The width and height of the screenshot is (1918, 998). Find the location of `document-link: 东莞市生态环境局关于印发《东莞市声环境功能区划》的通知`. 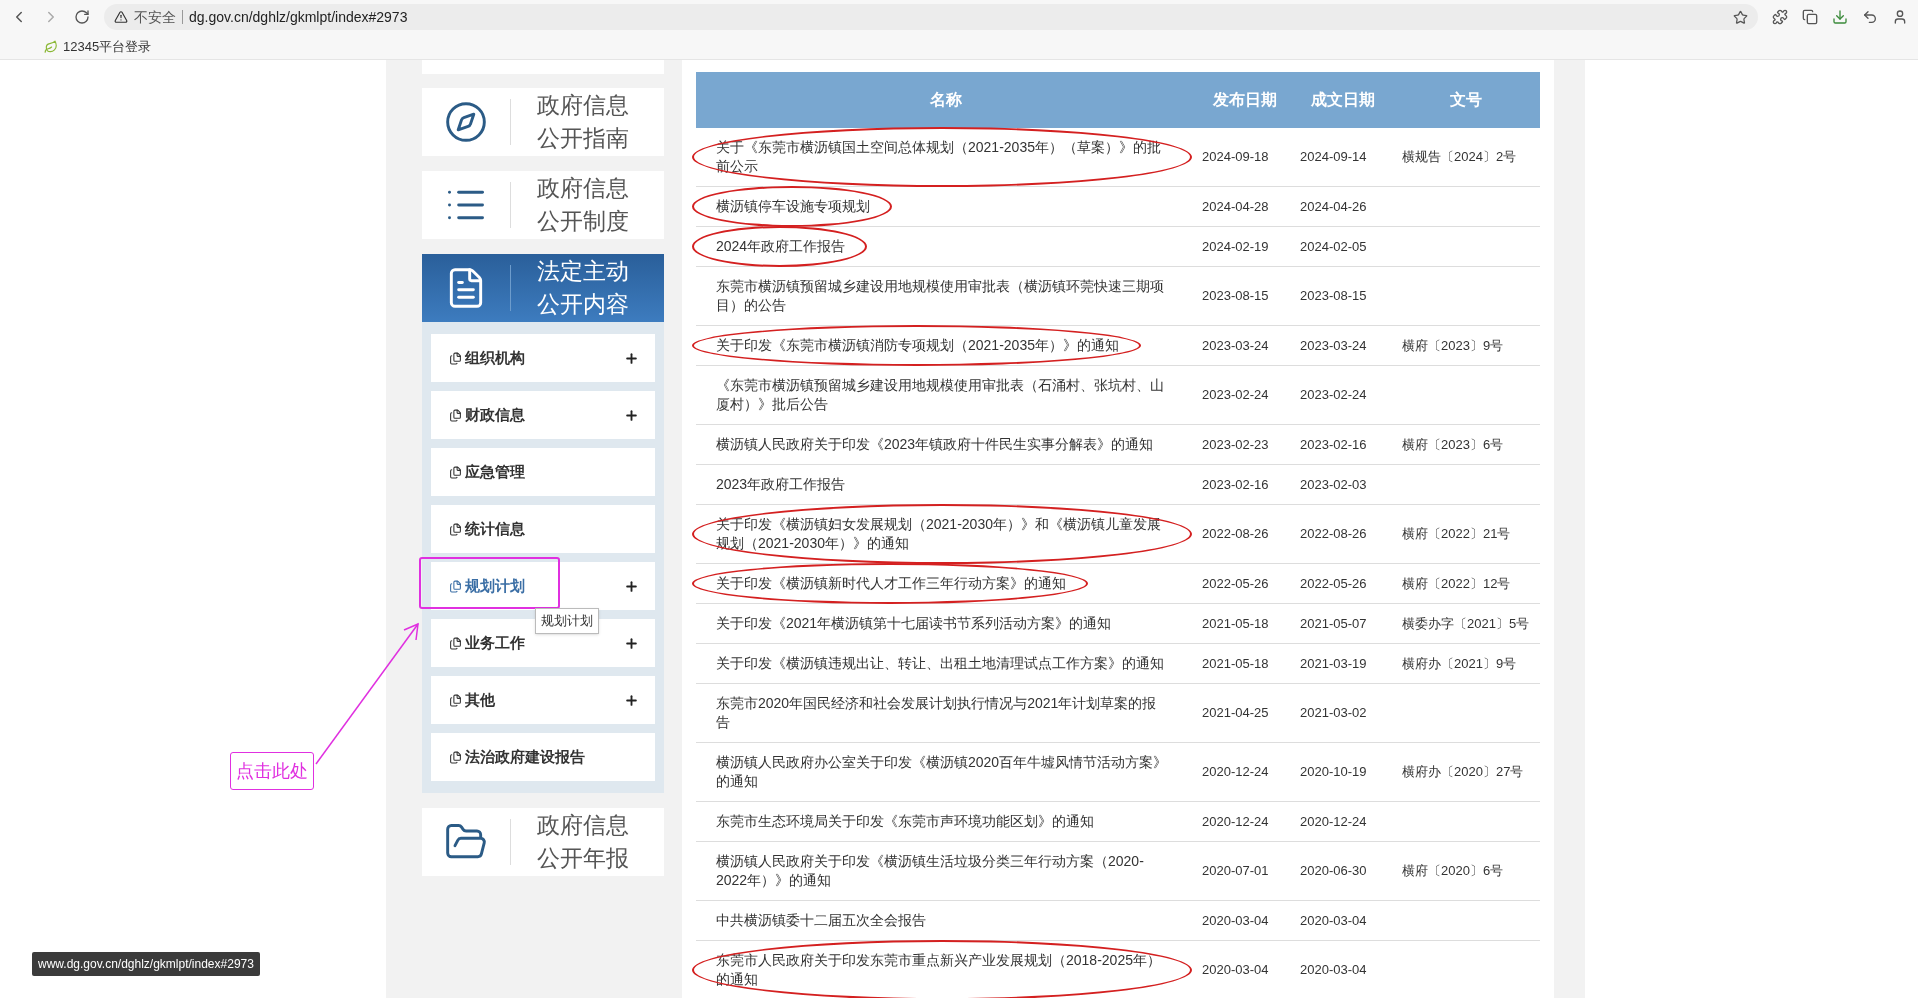

document-link: 东莞市生态环境局关于印发《东莞市声环境功能区划》的通知 is located at coordinates (905, 821).